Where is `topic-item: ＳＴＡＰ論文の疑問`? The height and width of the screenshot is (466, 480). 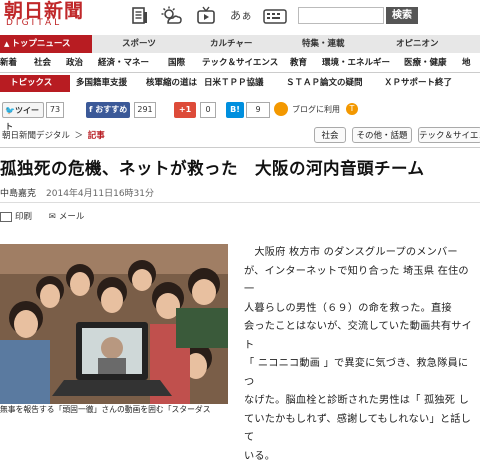 topic-item: ＳＴＡＰ論文の疑問 is located at coordinates (324, 83).